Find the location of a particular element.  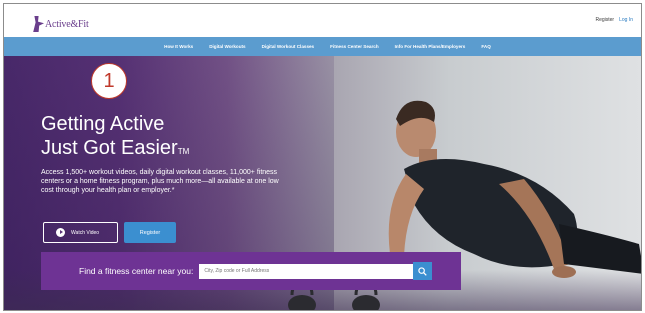

search-button is located at coordinates (423, 271).